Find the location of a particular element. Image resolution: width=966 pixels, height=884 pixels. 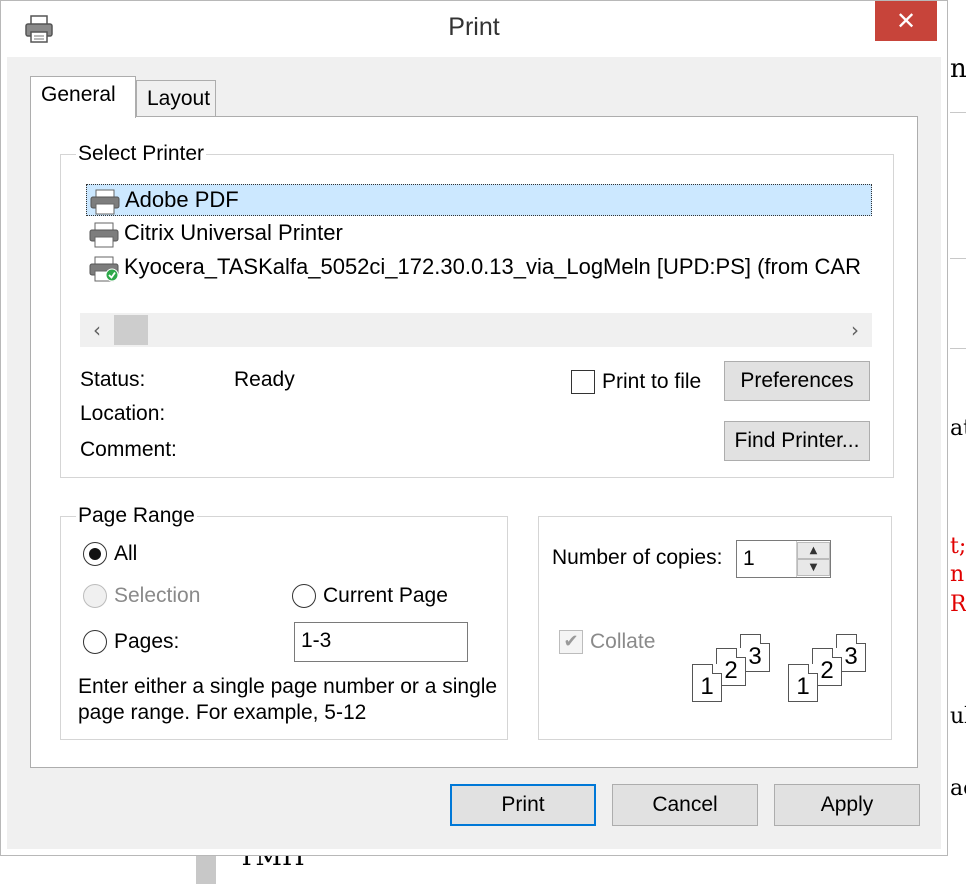

selection-label: Selection is located at coordinates (157, 595).